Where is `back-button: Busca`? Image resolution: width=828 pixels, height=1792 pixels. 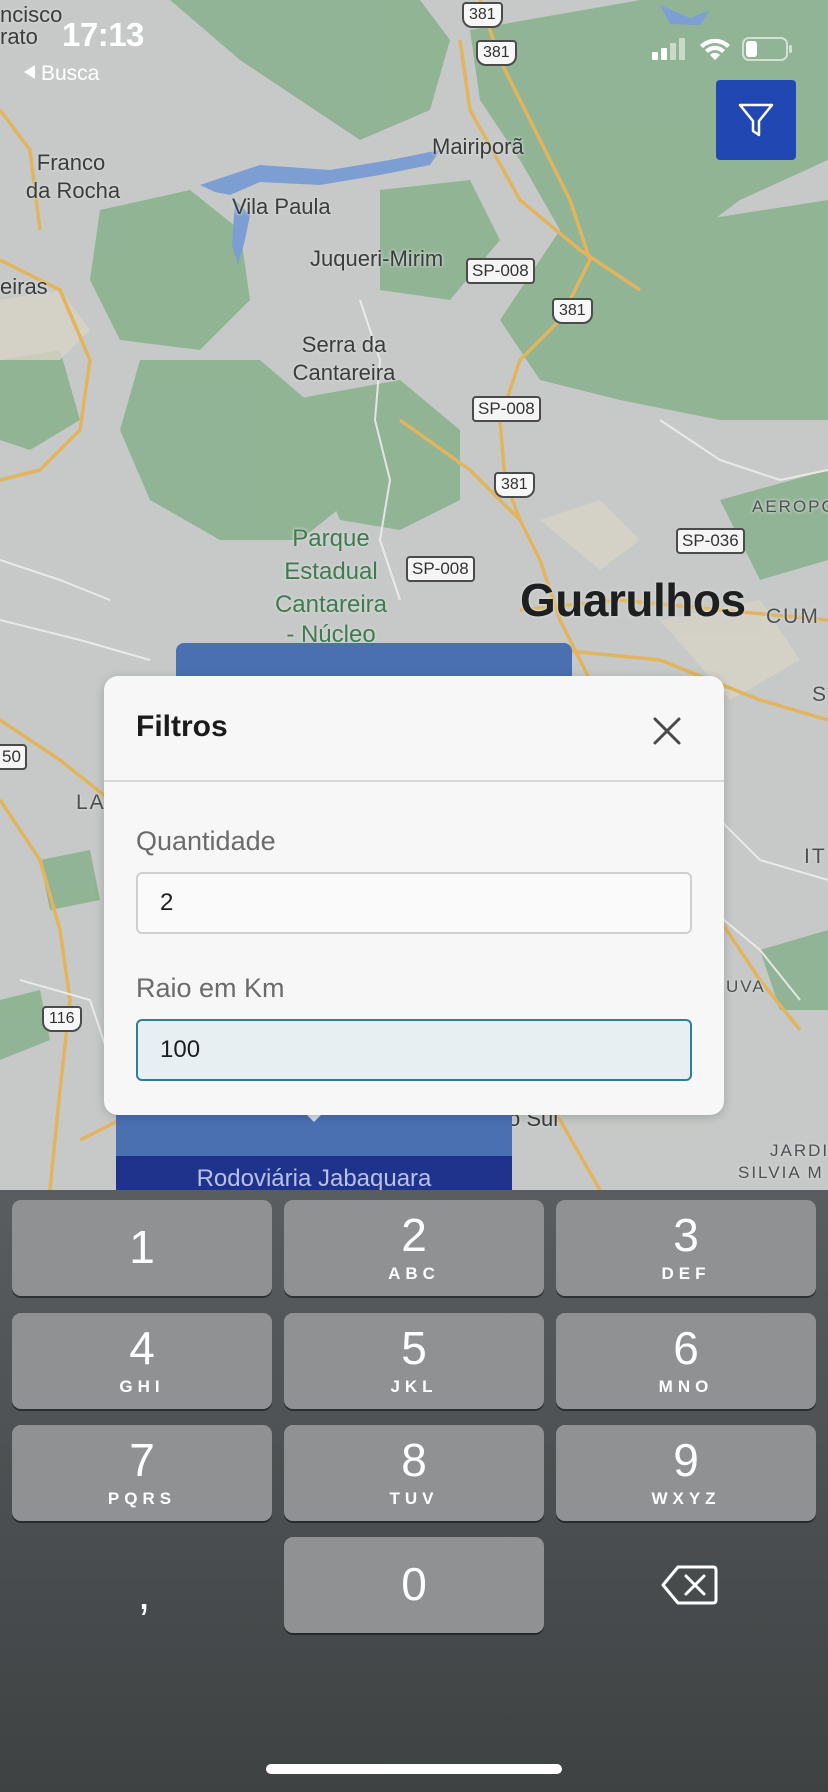 back-button: Busca is located at coordinates (61, 74).